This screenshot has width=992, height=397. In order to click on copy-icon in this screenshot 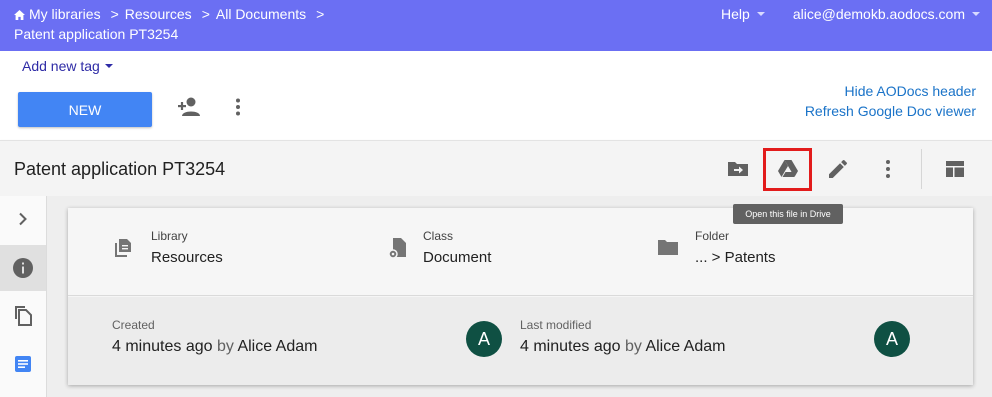, I will do `click(23, 316)`.